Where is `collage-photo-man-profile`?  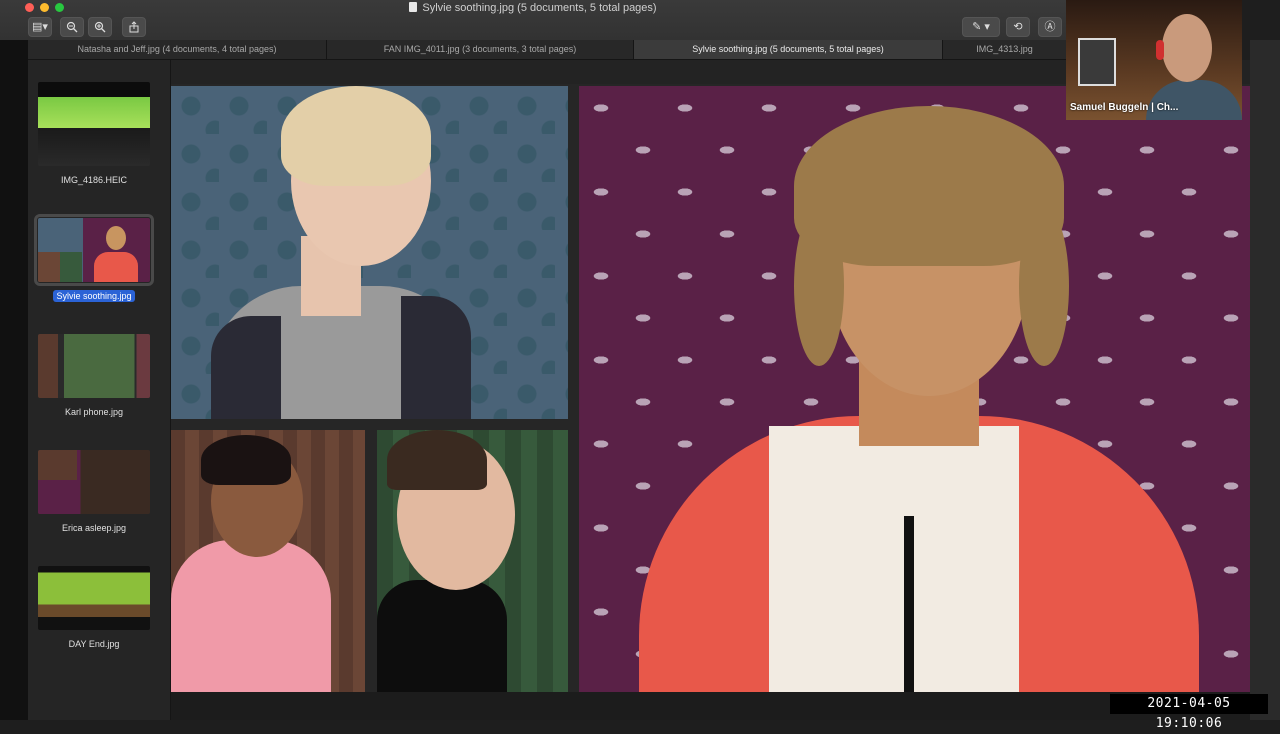
collage-photo-man-profile is located at coordinates (472, 561).